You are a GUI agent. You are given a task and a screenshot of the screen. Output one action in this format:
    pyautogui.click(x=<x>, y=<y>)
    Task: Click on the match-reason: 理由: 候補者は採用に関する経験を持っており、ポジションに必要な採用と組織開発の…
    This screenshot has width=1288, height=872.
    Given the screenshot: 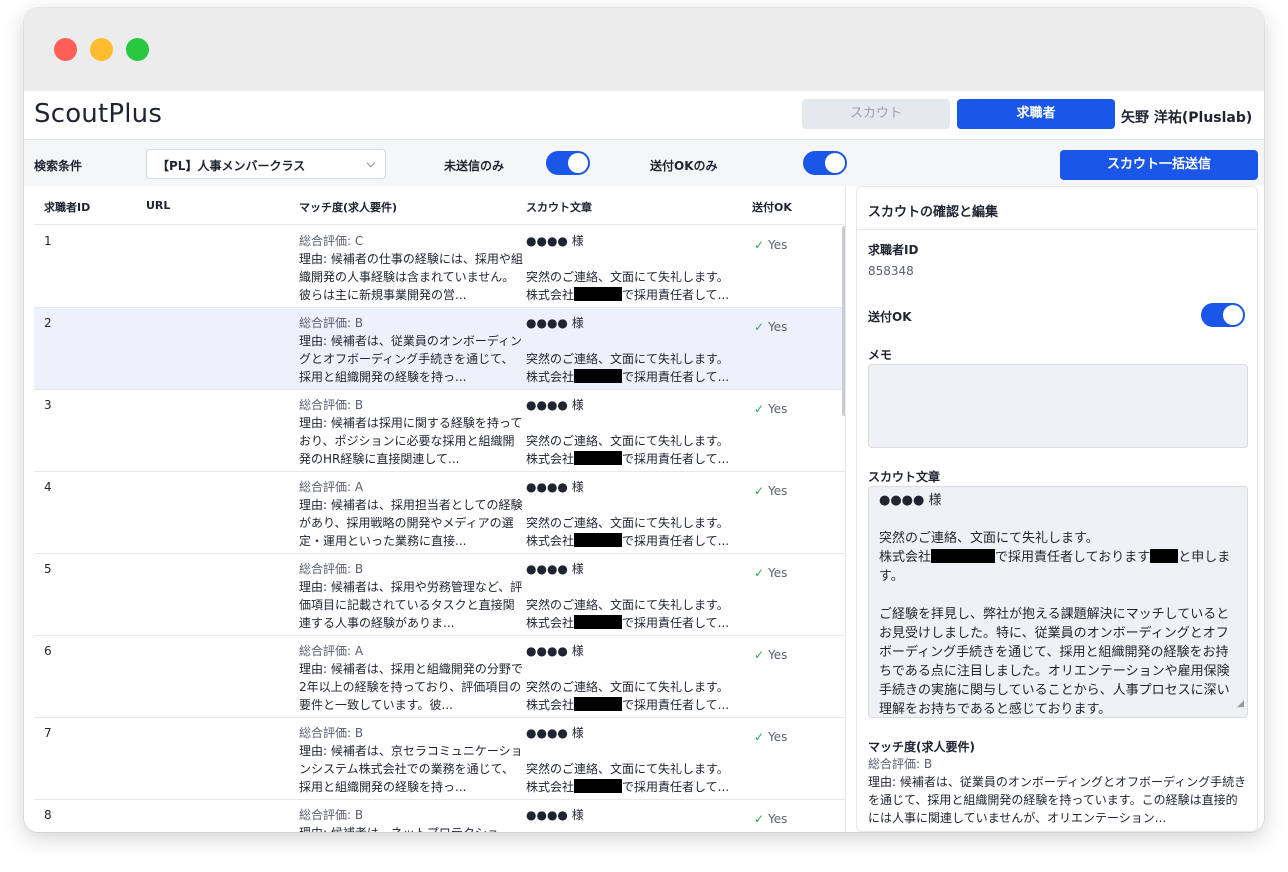 What is the action you would take?
    pyautogui.click(x=411, y=441)
    